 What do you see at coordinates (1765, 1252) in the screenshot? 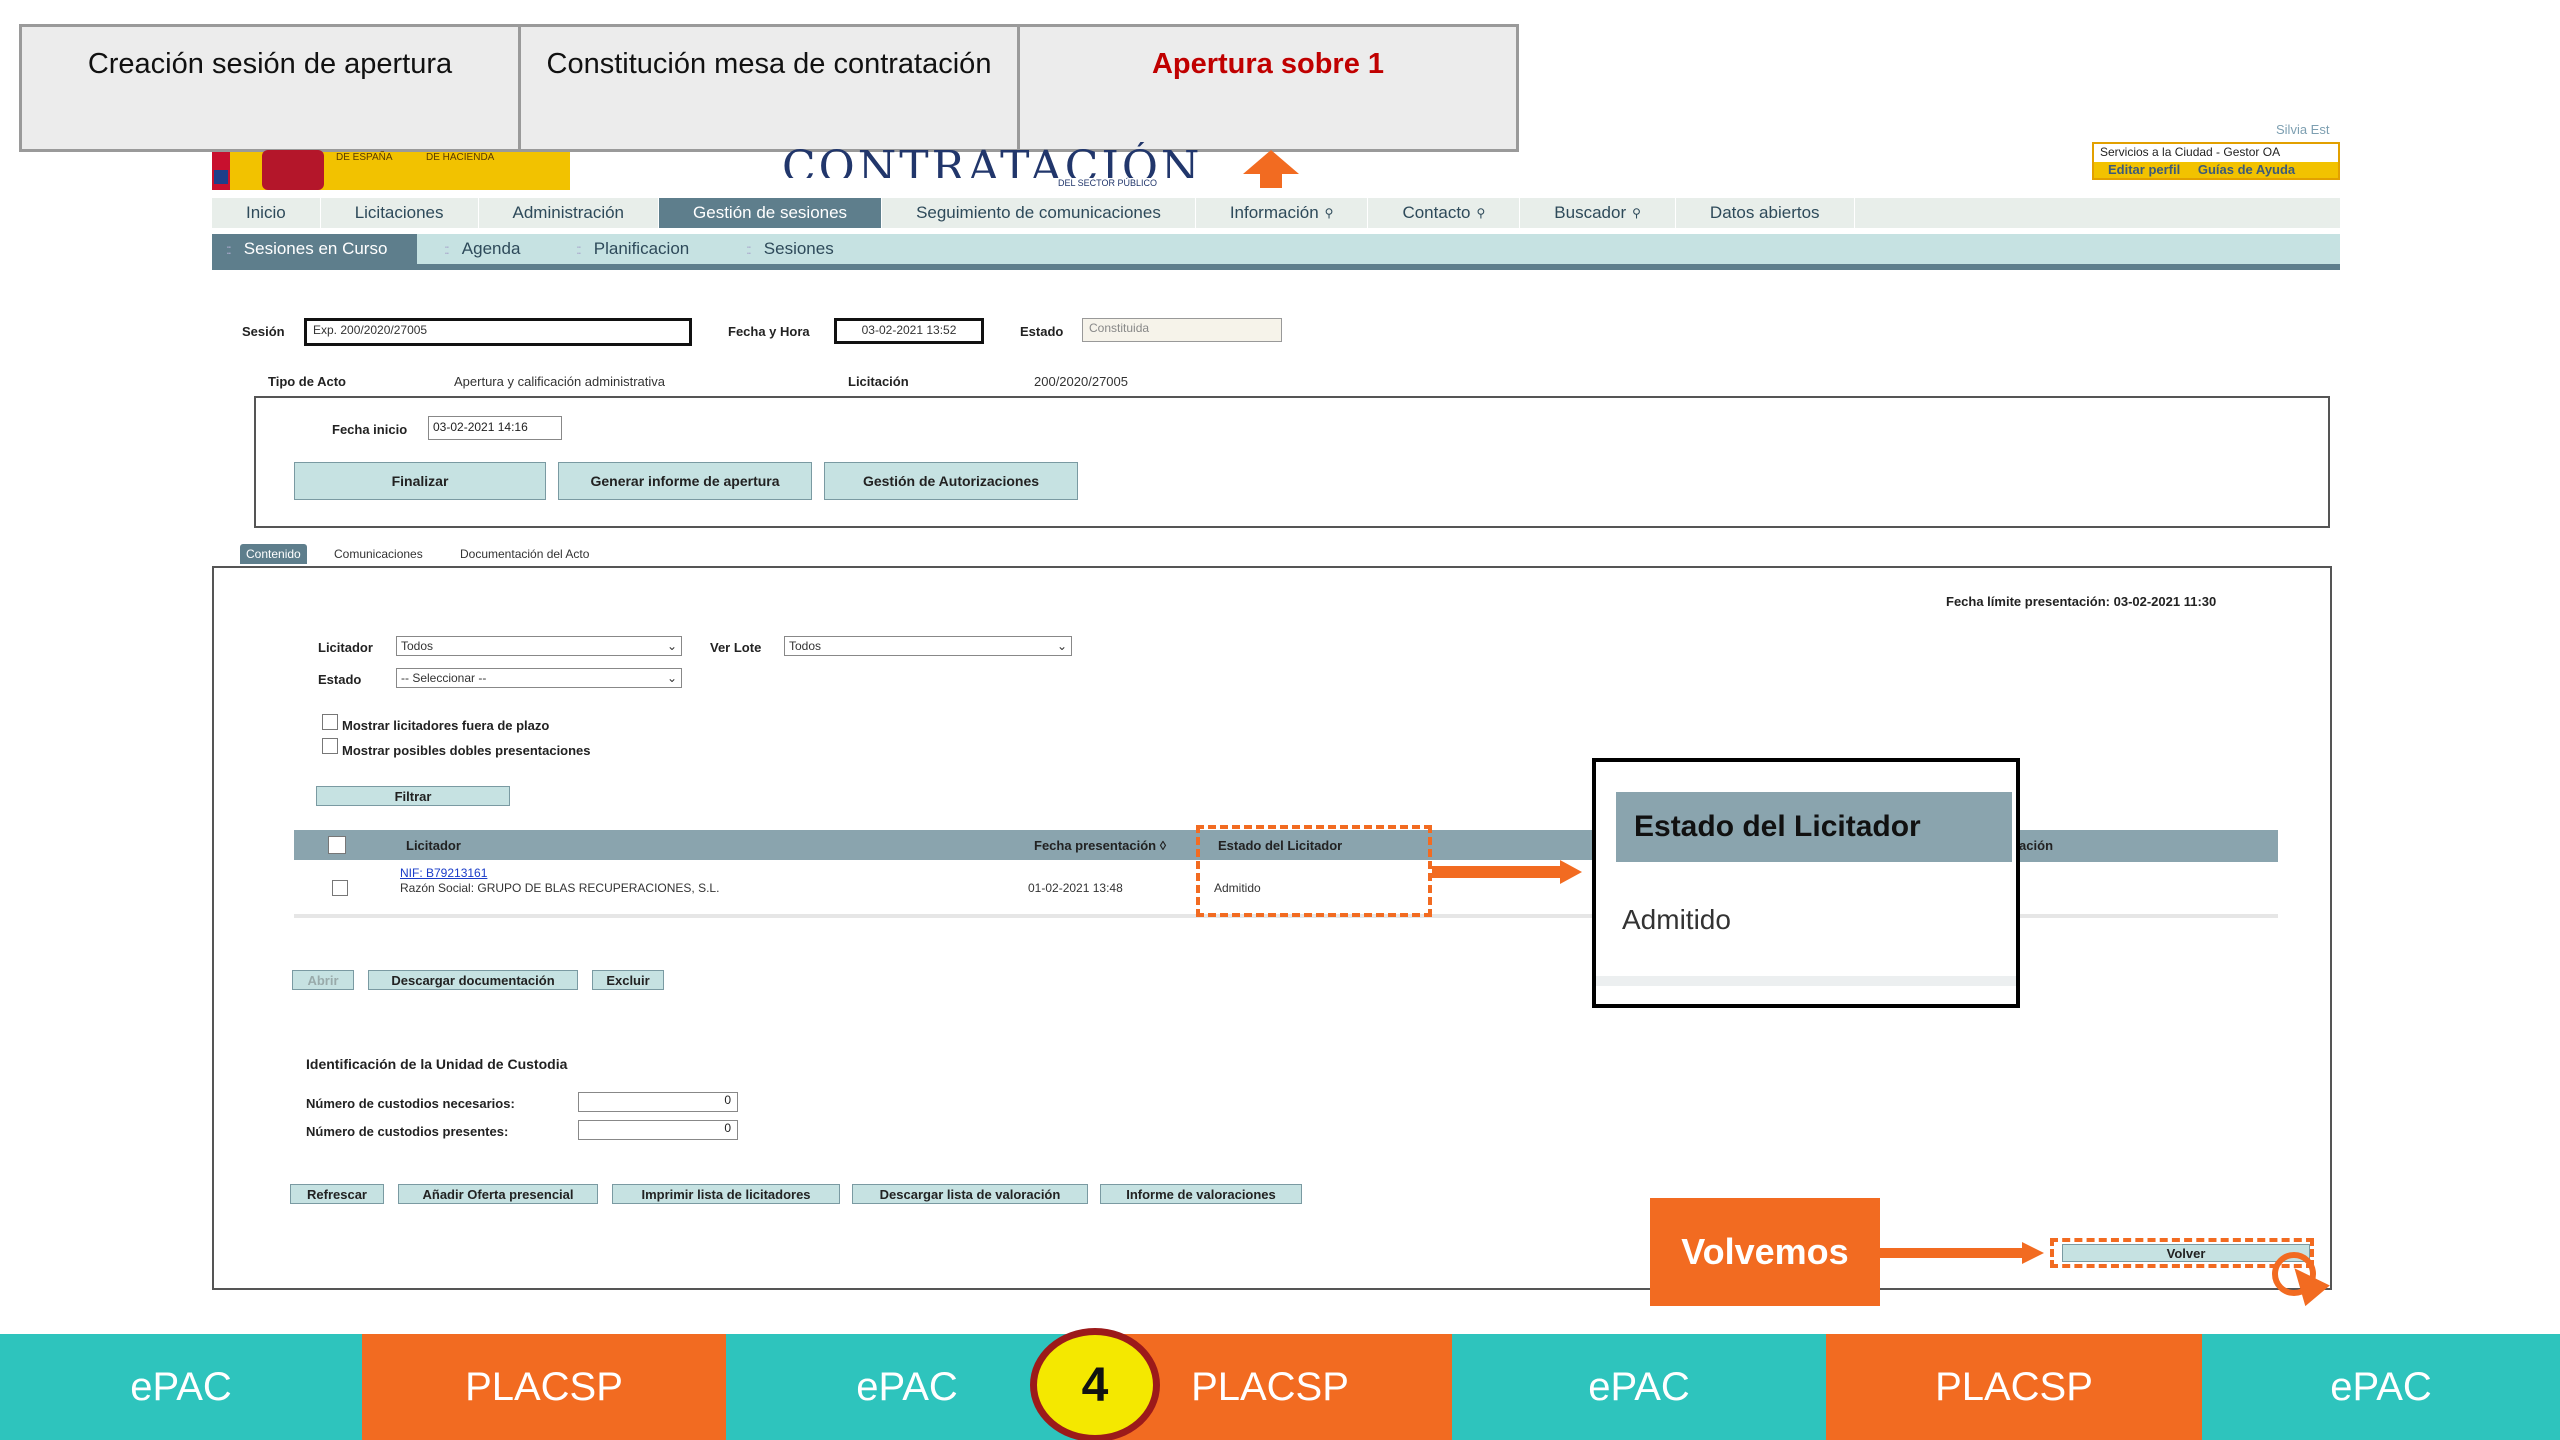
I see `volvemos-callout: Volvemos` at bounding box center [1765, 1252].